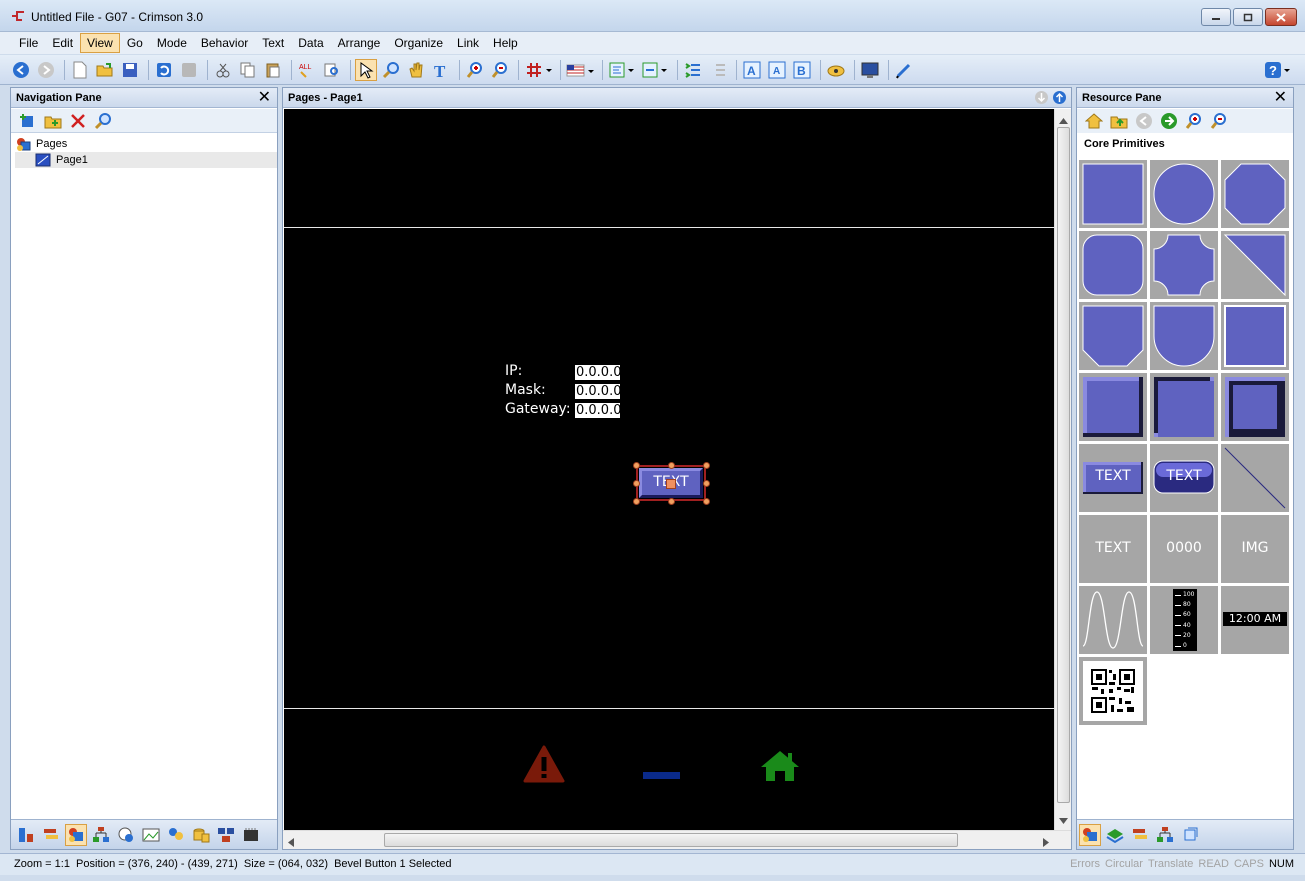  I want to click on programs-icon, so click(101, 835).